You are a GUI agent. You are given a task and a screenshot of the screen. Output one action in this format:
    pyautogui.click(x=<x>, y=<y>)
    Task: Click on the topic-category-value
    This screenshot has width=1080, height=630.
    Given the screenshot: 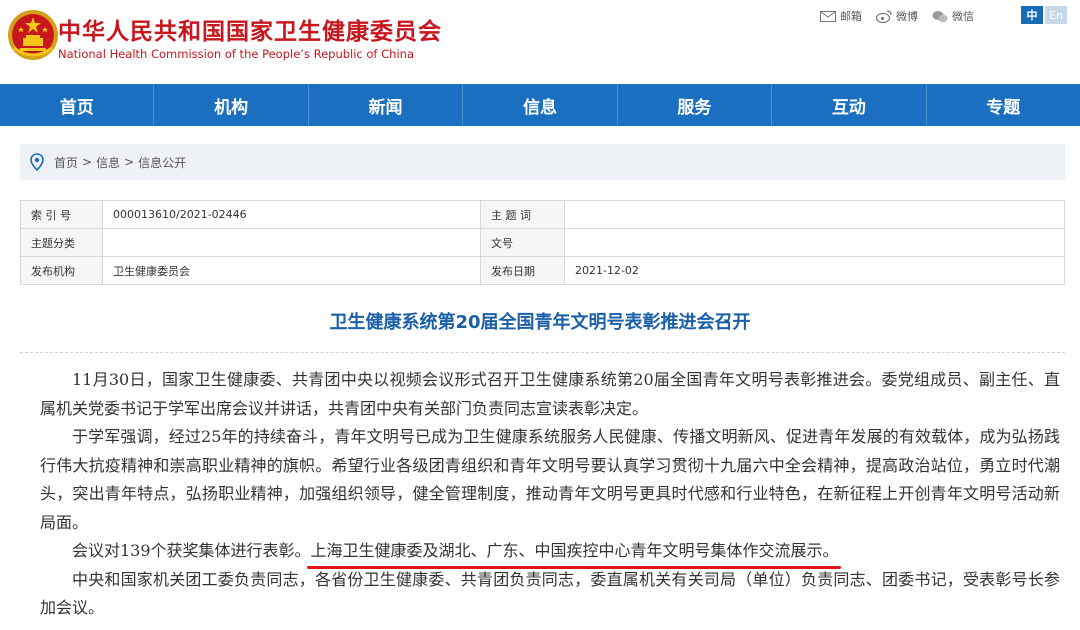 What is the action you would take?
    pyautogui.click(x=291, y=242)
    